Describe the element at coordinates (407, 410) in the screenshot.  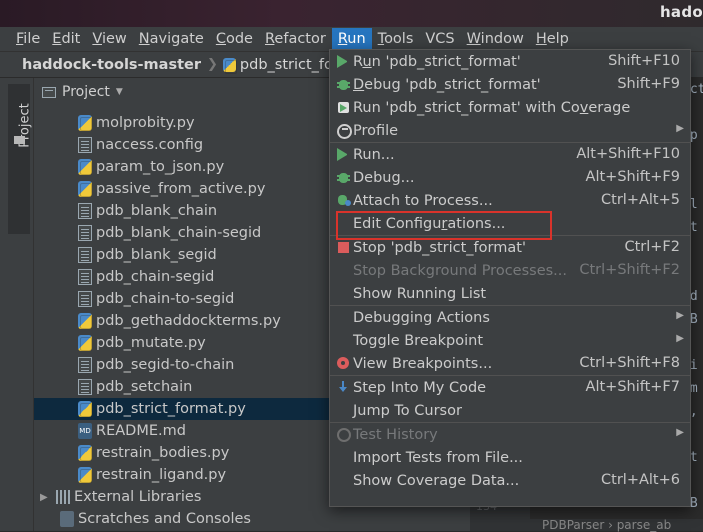
I see `menu-item-label: Jump To Cursor` at that location.